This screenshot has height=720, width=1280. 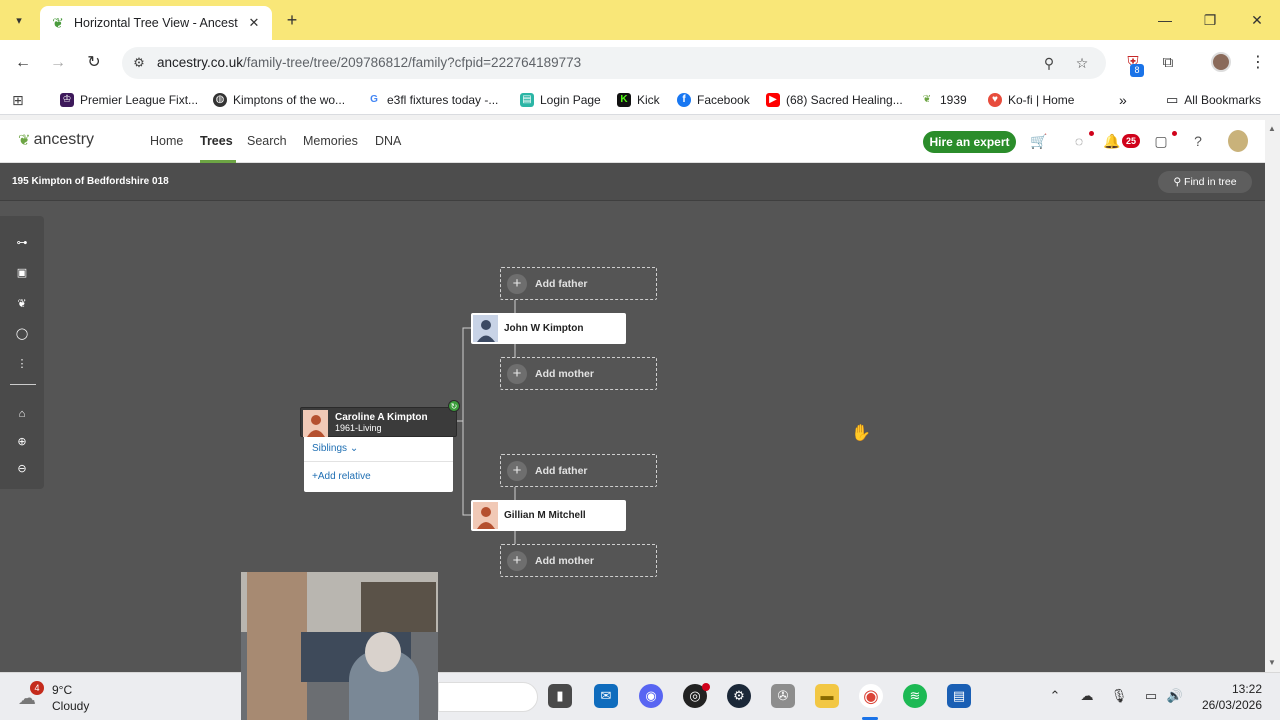 What do you see at coordinates (969, 142) in the screenshot?
I see `hire-expert-button: Hire an expert` at bounding box center [969, 142].